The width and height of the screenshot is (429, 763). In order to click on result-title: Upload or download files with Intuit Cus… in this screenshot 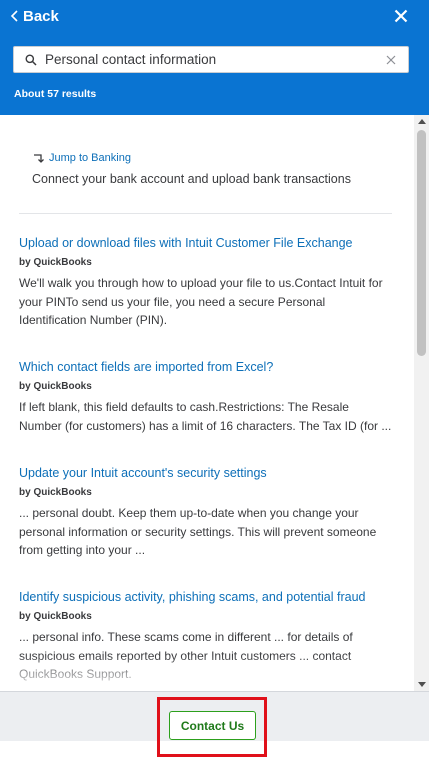, I will do `click(206, 243)`.